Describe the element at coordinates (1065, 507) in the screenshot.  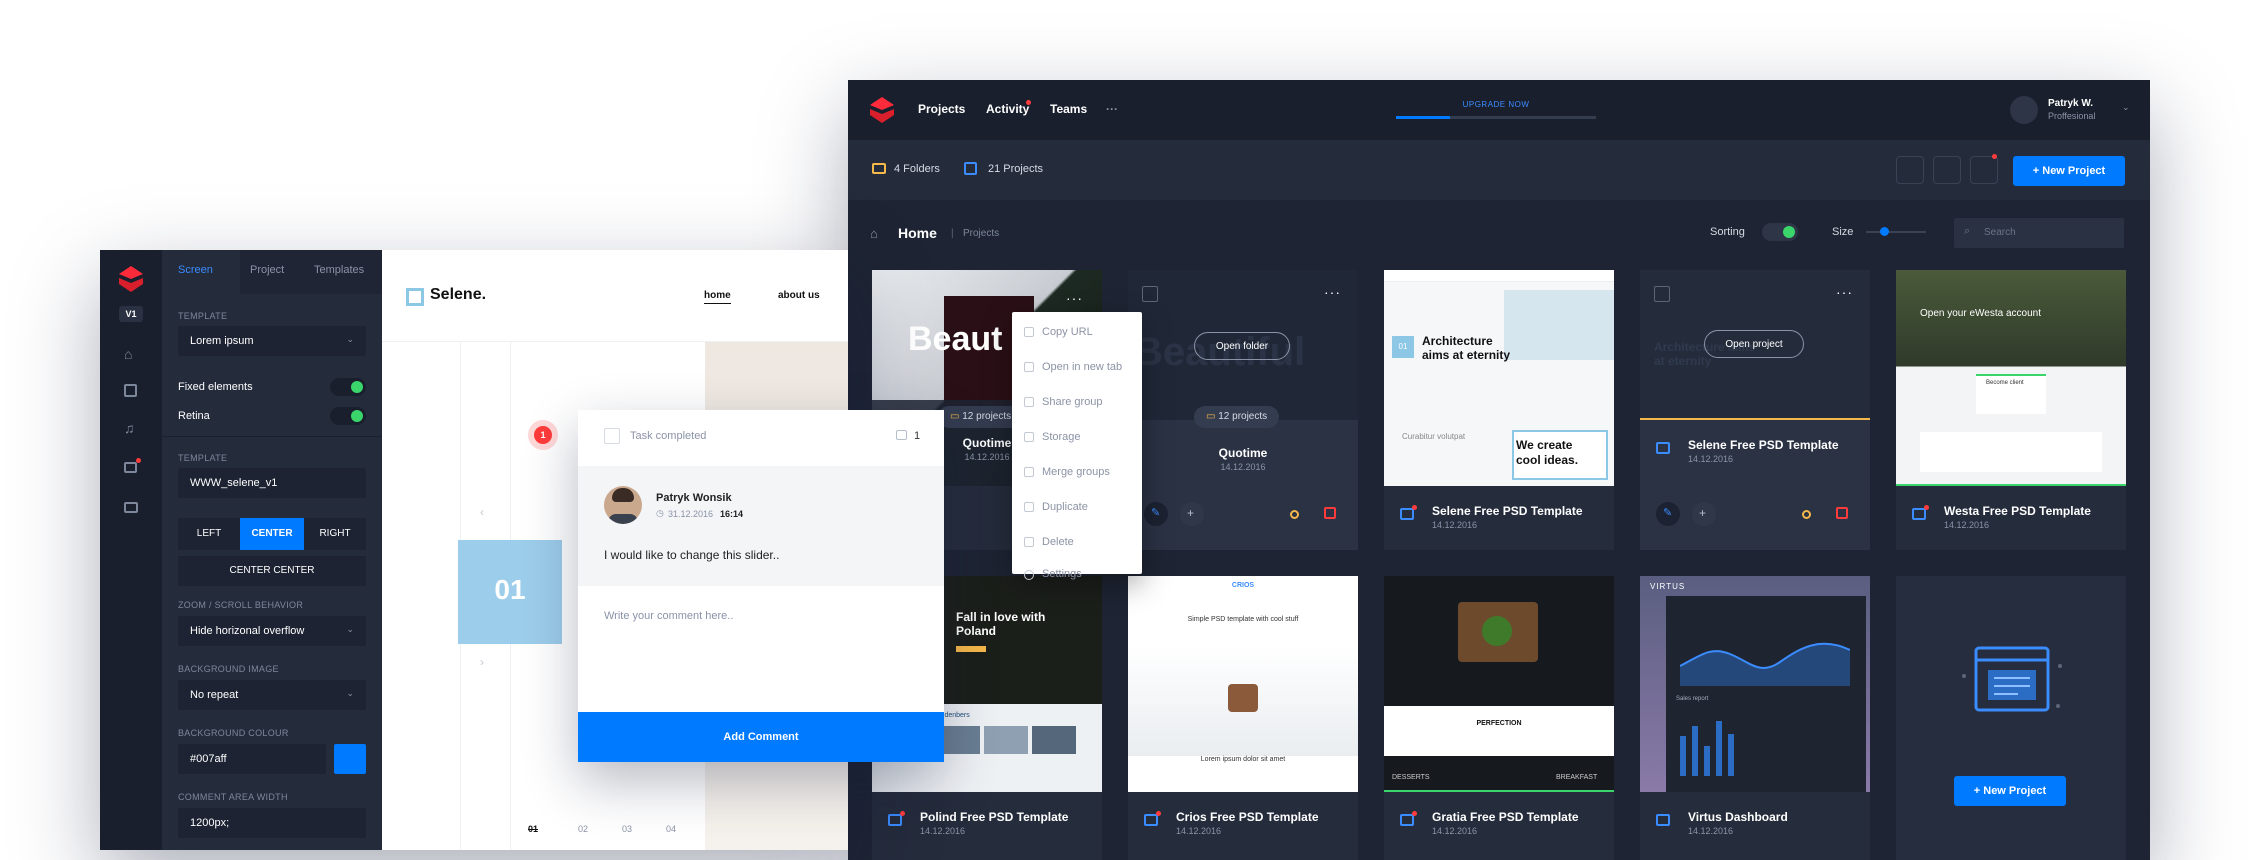
I see `menu-item-duplicate: Duplicate` at that location.